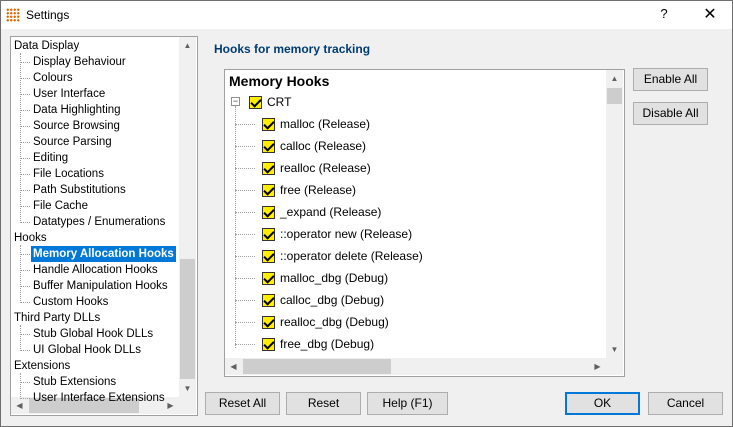 The width and height of the screenshot is (733, 427). I want to click on tree-category: Third Party DLLs, so click(57, 318).